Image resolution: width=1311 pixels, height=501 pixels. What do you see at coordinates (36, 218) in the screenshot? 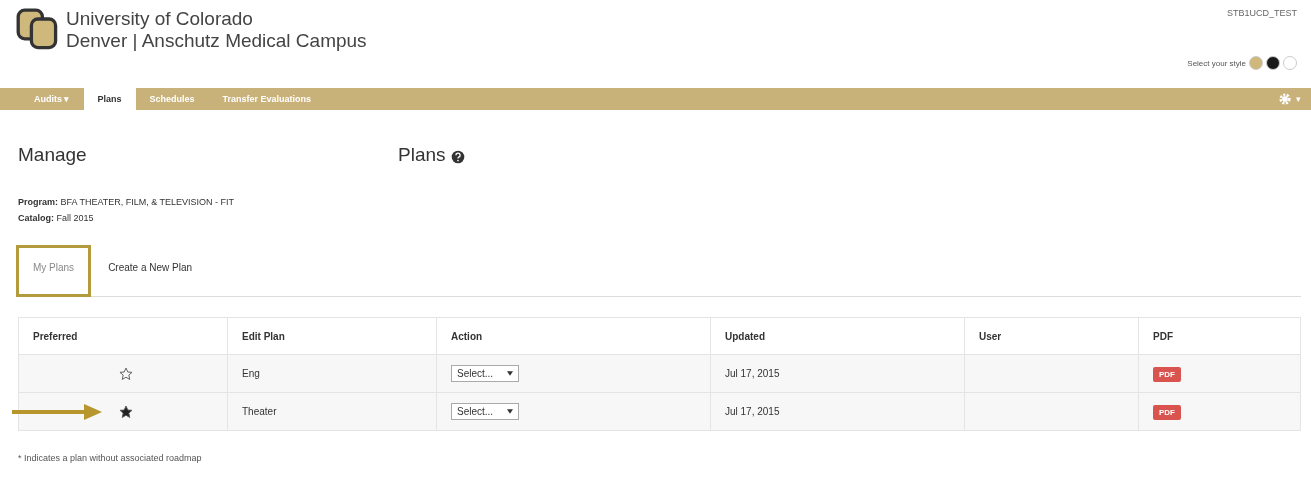
I see `catalog-label: Catalog:` at bounding box center [36, 218].